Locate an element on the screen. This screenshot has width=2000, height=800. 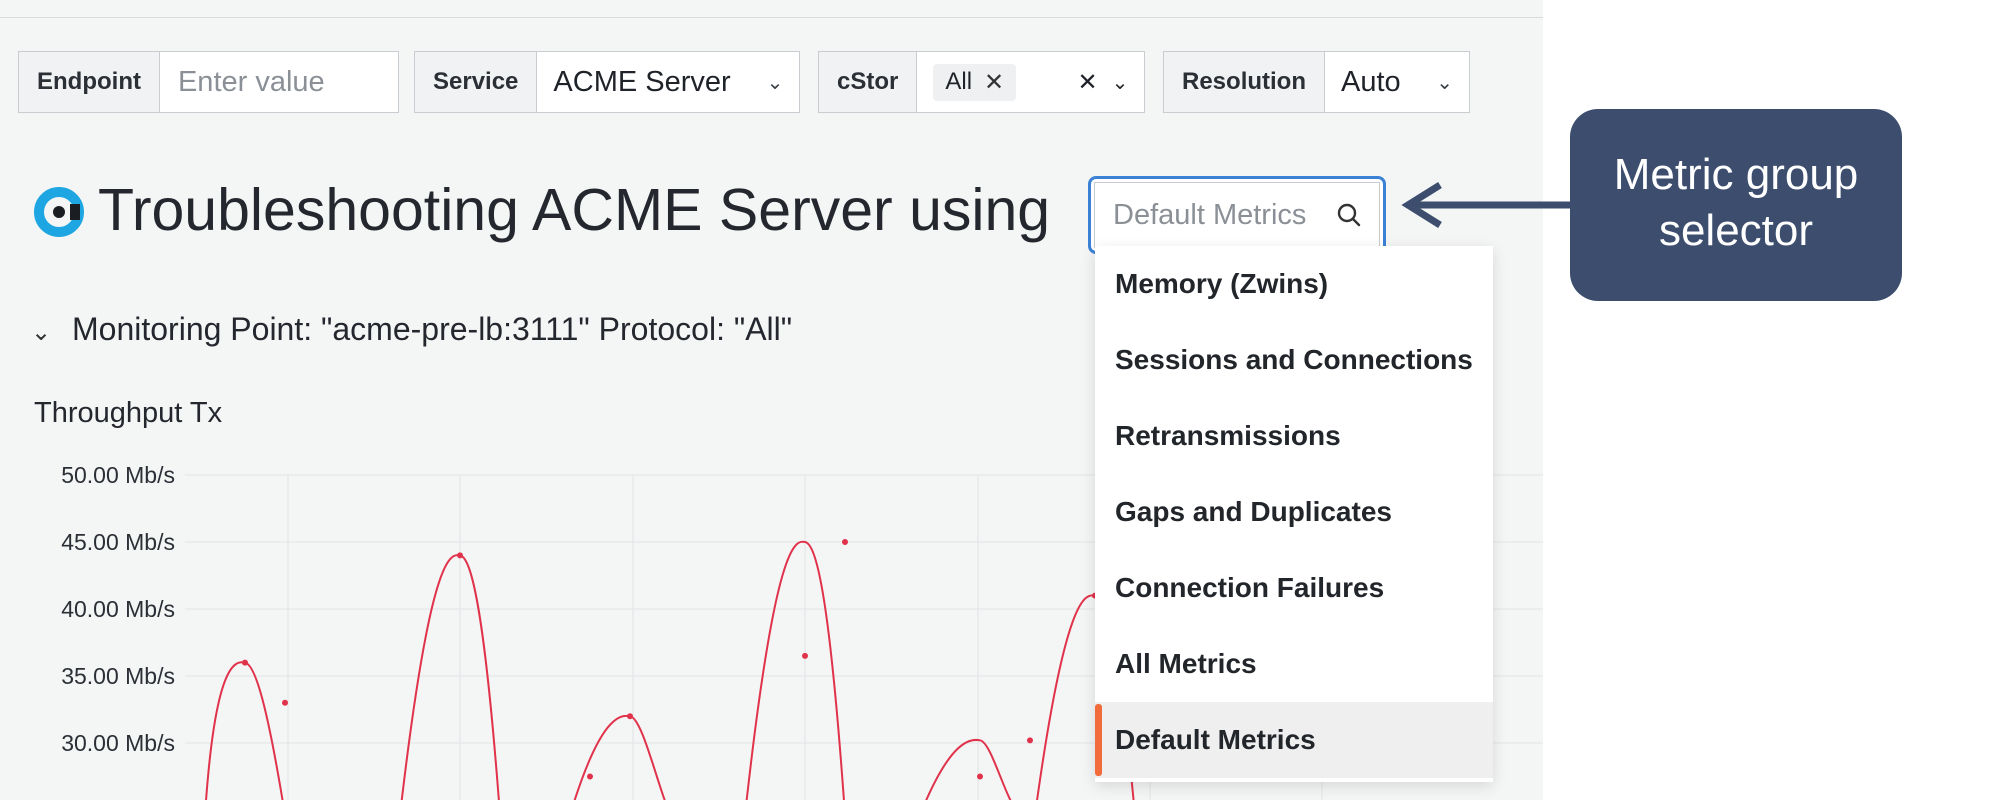
menu-item-all-metrics: All Metrics is located at coordinates (1294, 664).